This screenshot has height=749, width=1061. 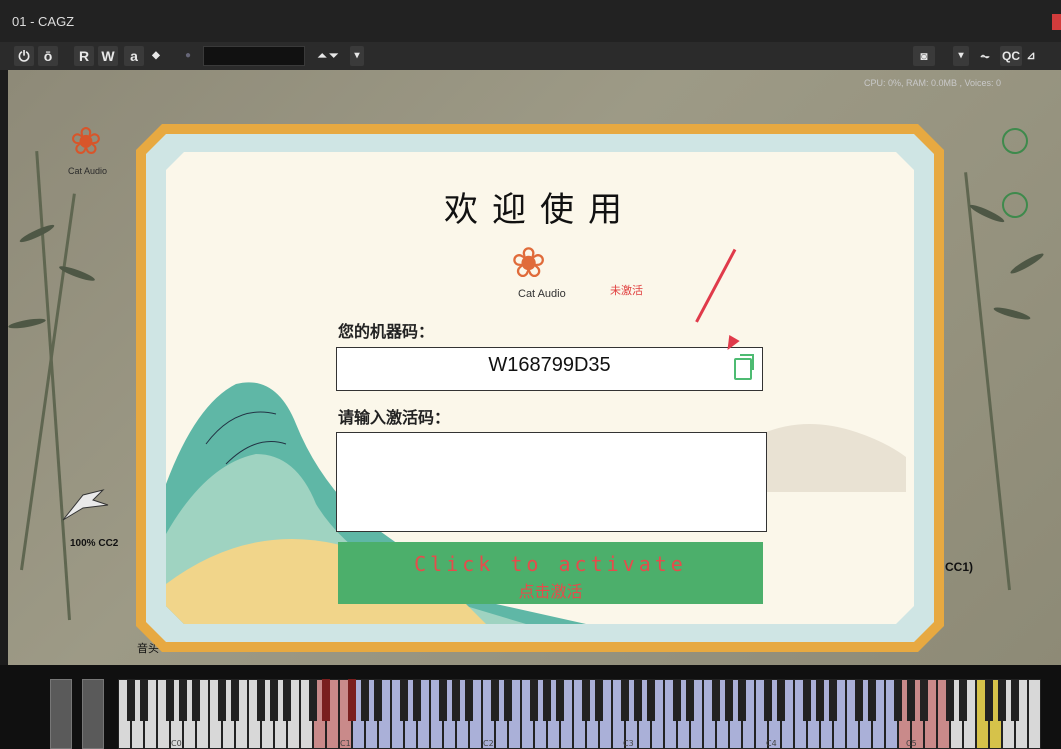 What do you see at coordinates (550, 564) in the screenshot?
I see `activate-button-label-en: Click to activate` at bounding box center [550, 564].